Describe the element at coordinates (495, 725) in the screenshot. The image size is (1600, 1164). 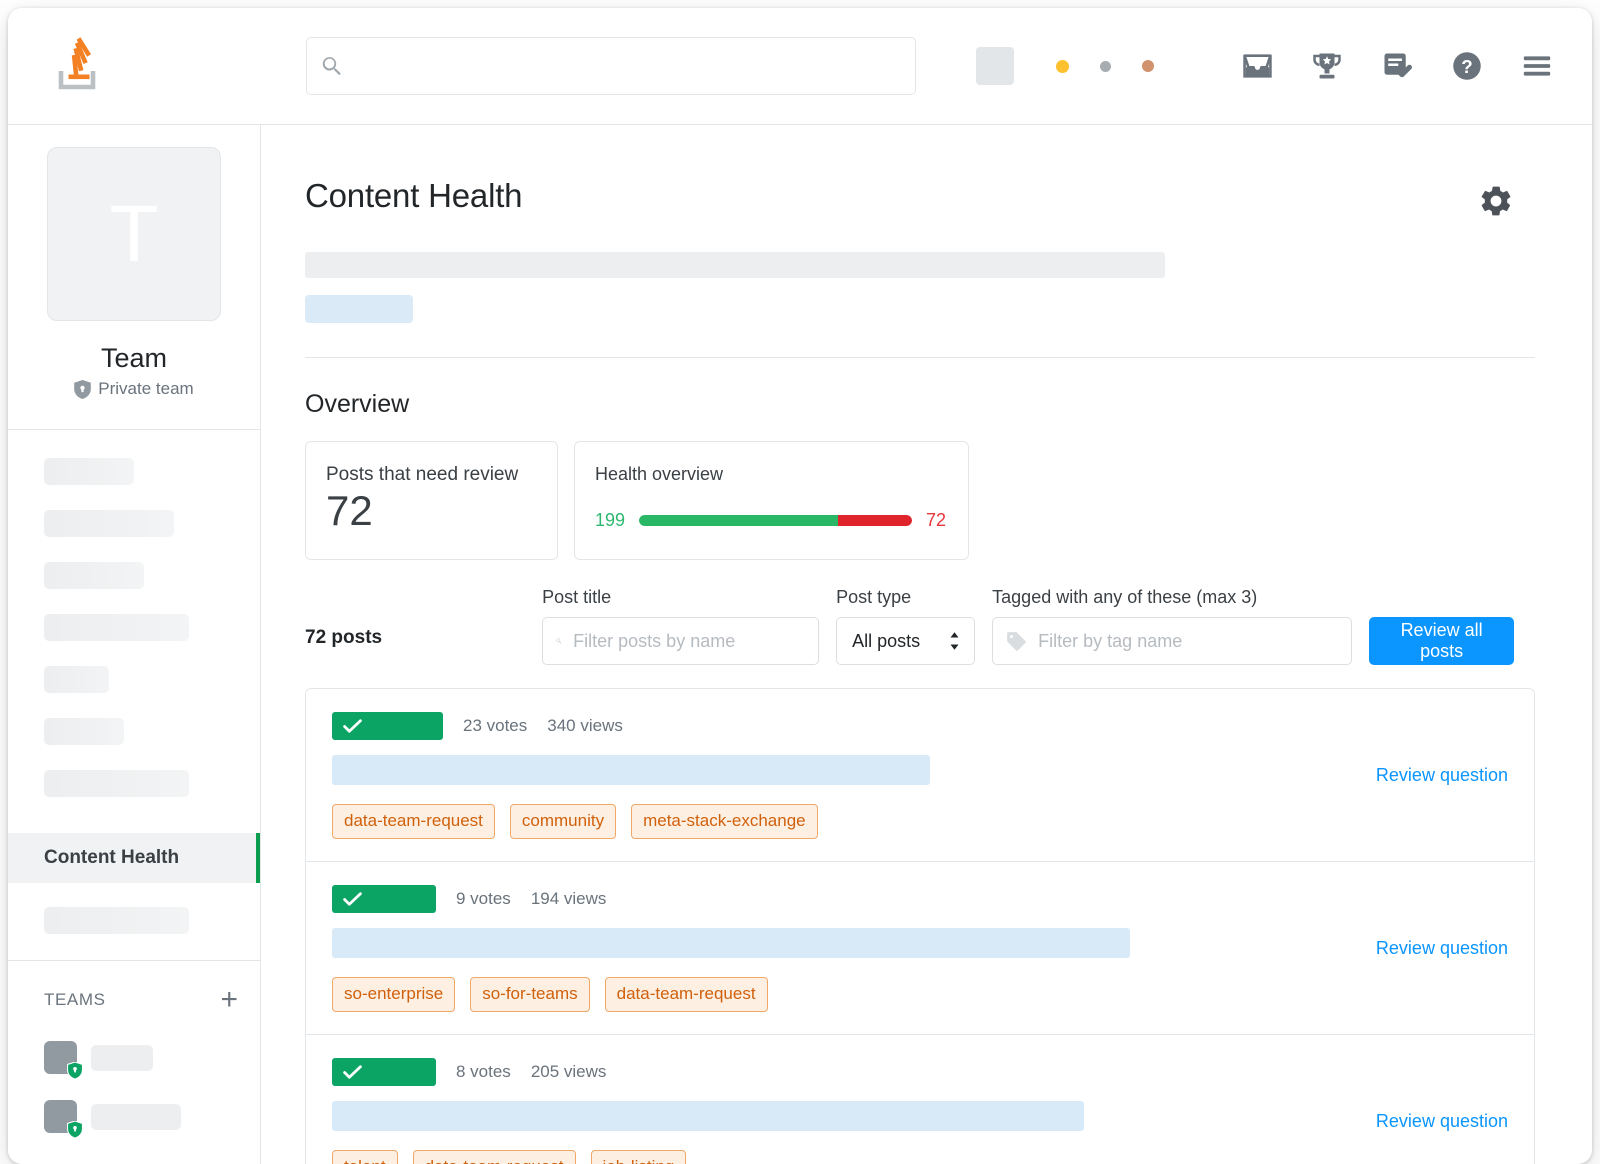
I see `vote-count: 23 votes` at that location.